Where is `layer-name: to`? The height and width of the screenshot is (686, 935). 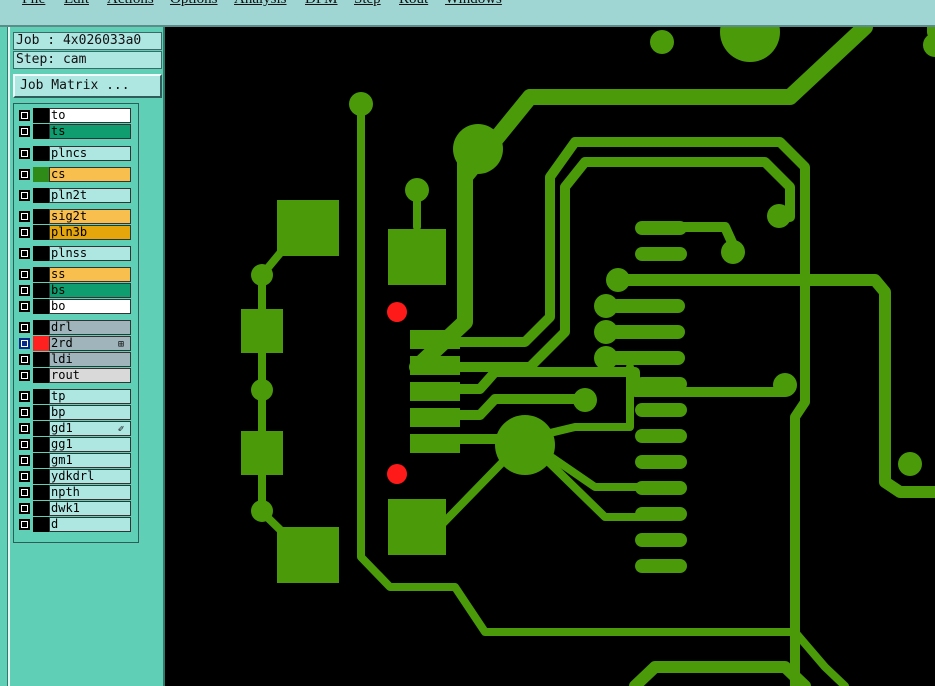 layer-name: to is located at coordinates (90, 115).